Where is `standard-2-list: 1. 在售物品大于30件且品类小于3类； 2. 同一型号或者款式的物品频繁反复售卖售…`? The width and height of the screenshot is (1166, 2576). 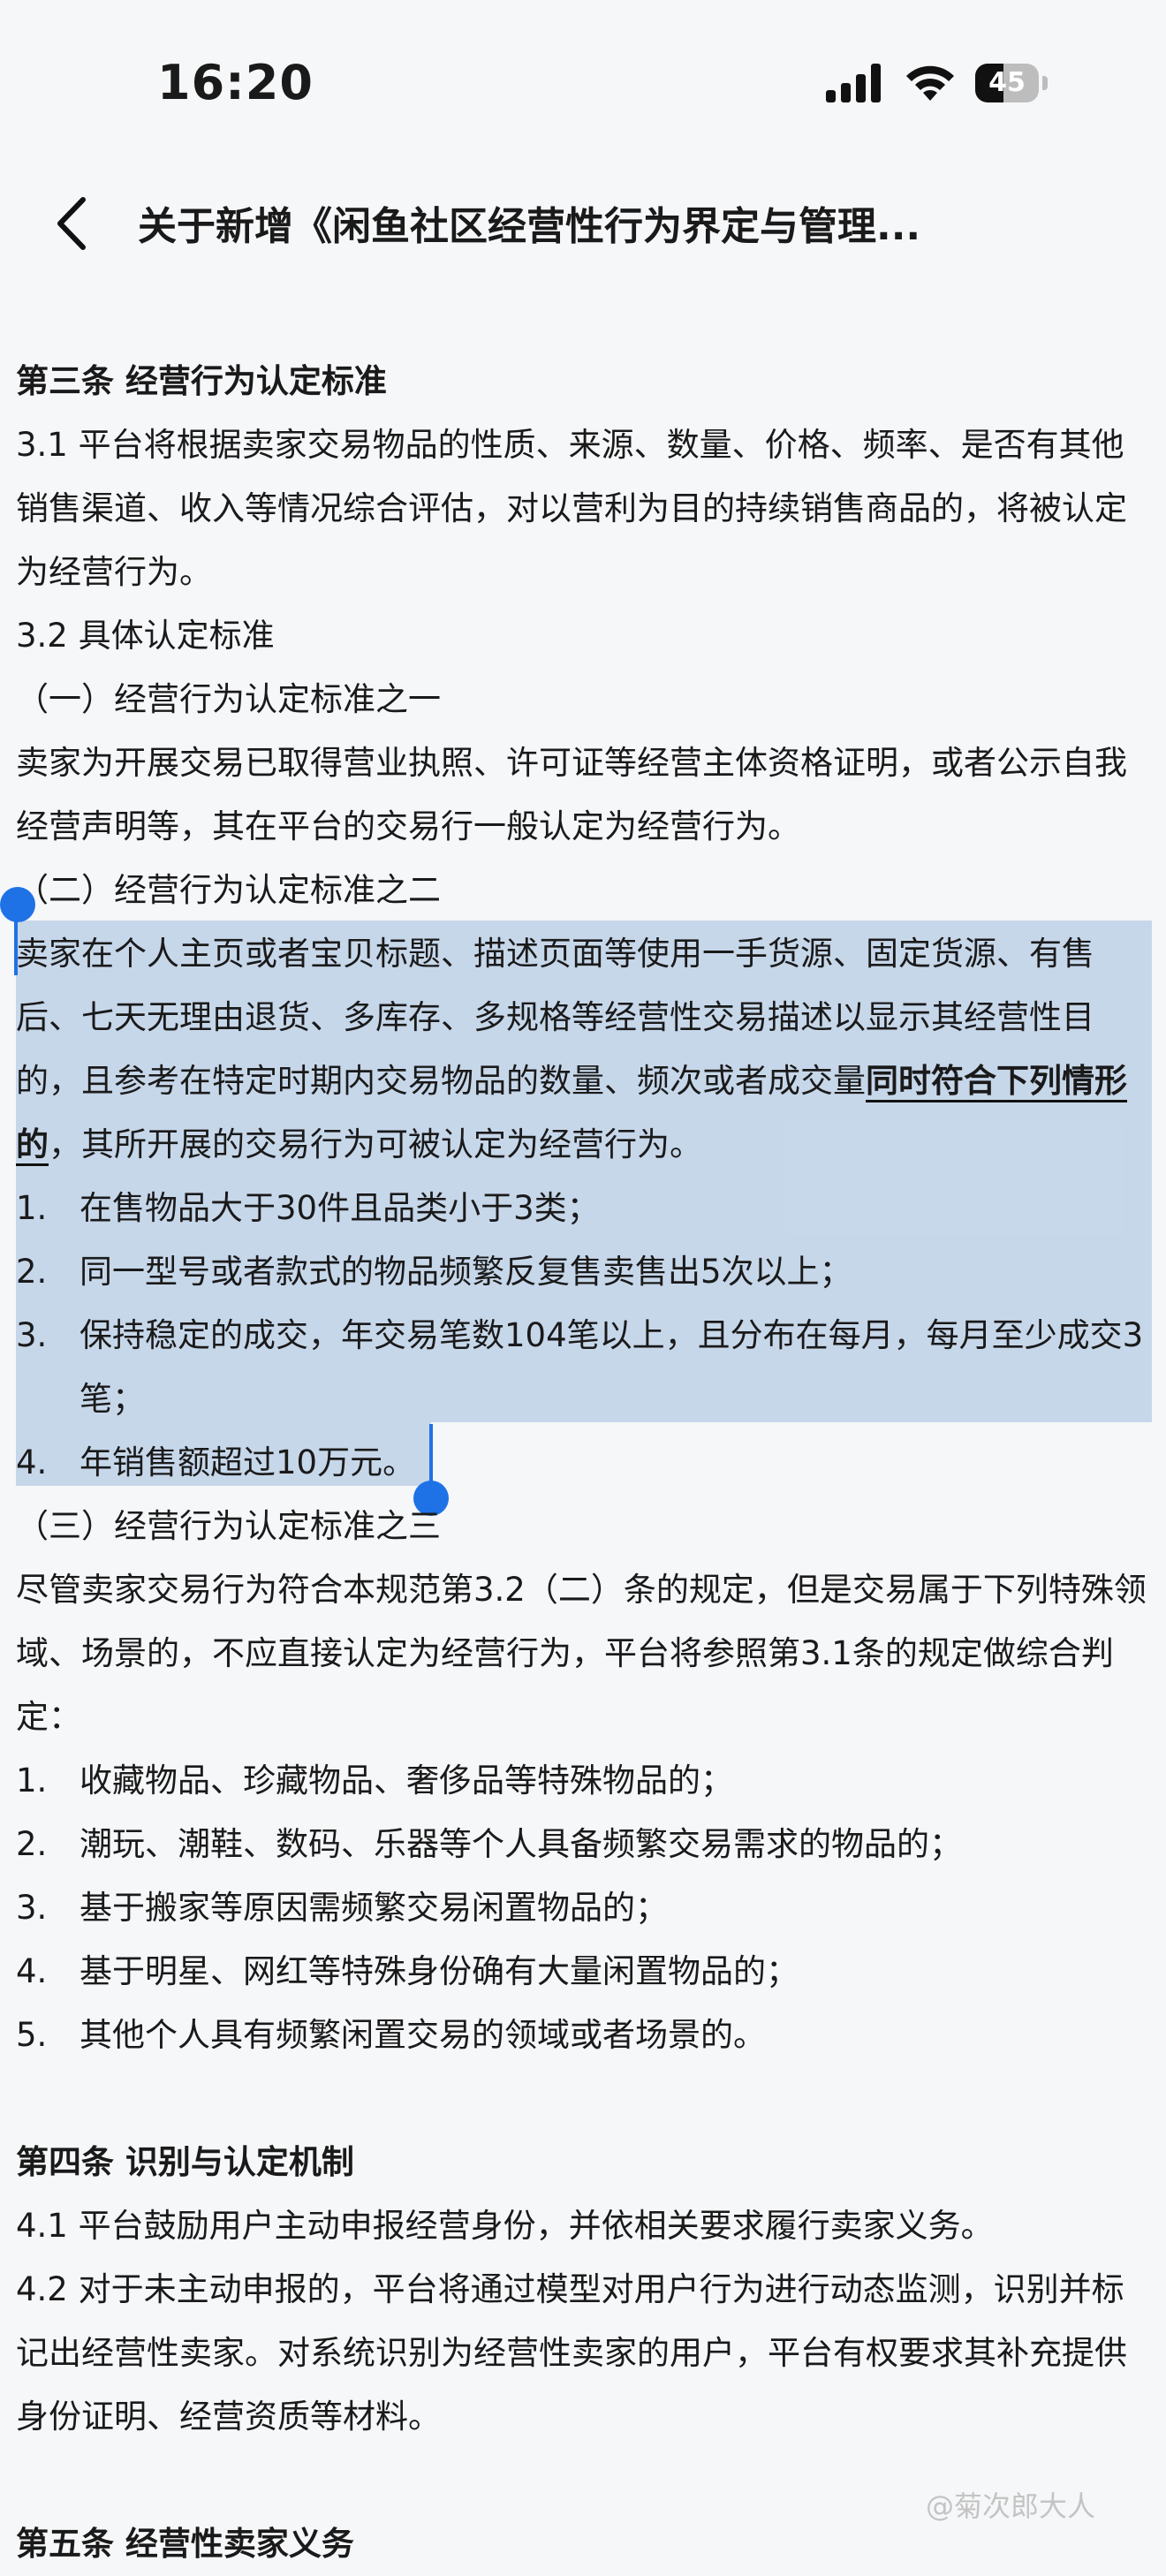
standard-2-list: 1. 在售物品大于30件且品类小于3类； 2. 同一型号或者款式的物品频繁反复售卖售… is located at coordinates (585, 1336).